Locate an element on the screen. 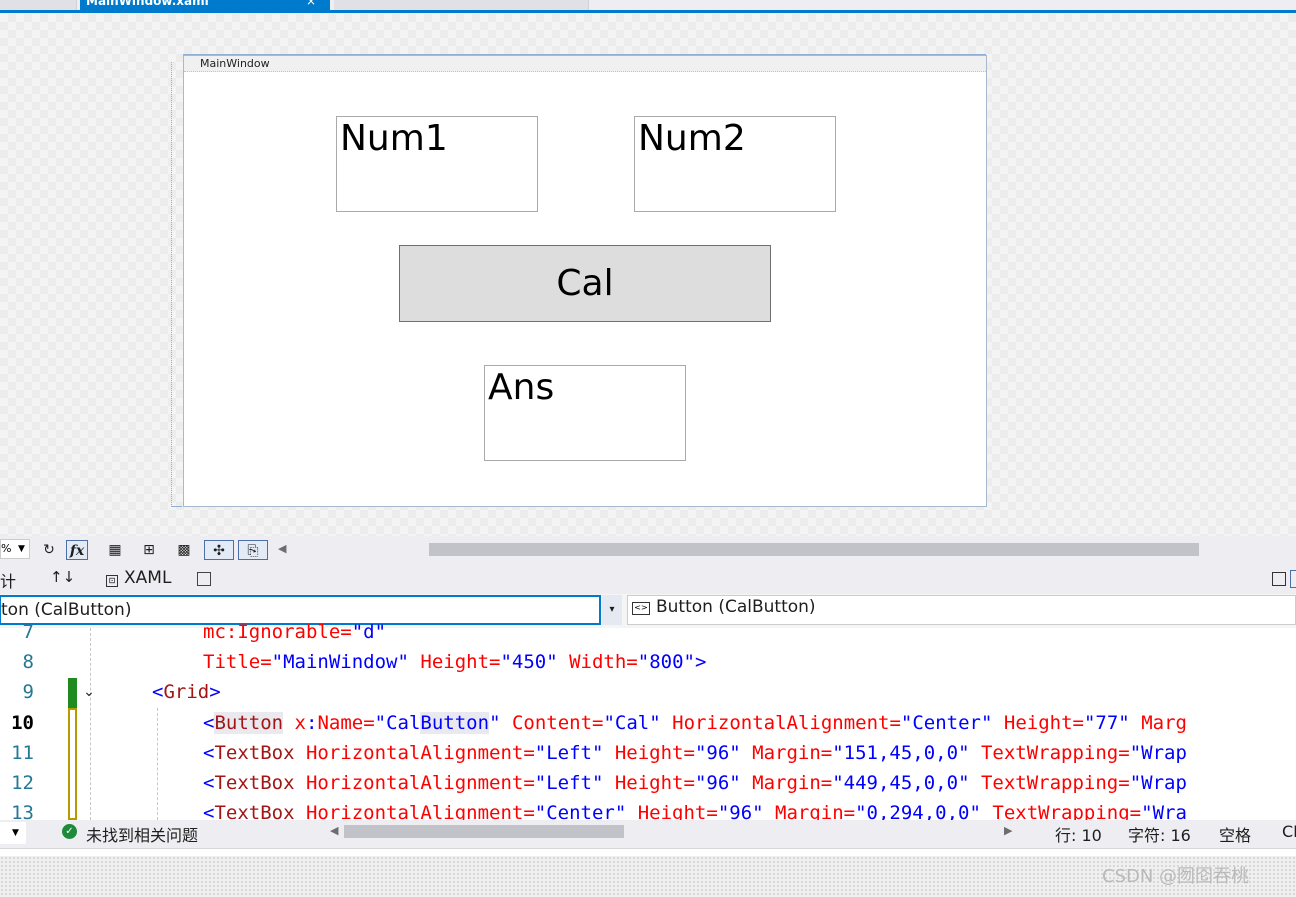 This screenshot has width=1296, height=897. status-indent-mode: 空格 is located at coordinates (1235, 834).